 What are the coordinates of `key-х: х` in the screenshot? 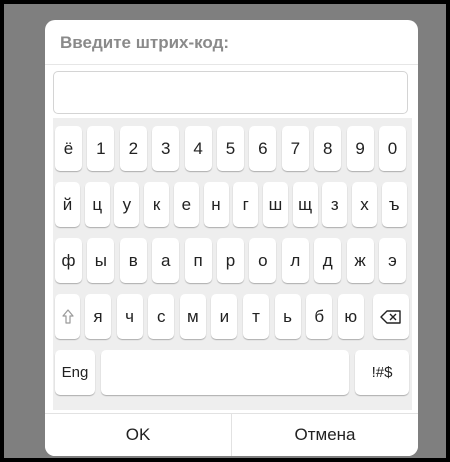 It's located at (364, 204).